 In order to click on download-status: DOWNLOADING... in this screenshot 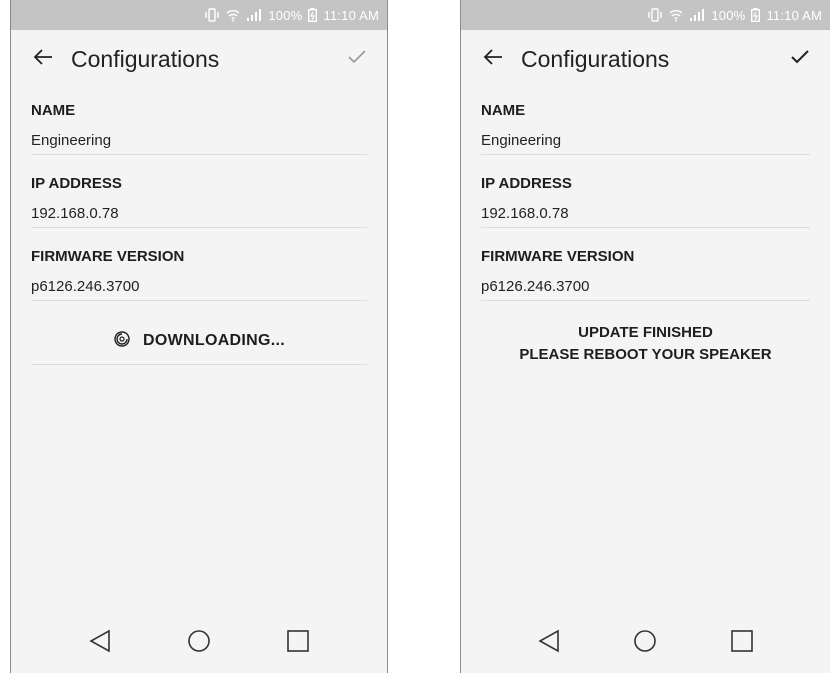, I will do `click(199, 341)`.